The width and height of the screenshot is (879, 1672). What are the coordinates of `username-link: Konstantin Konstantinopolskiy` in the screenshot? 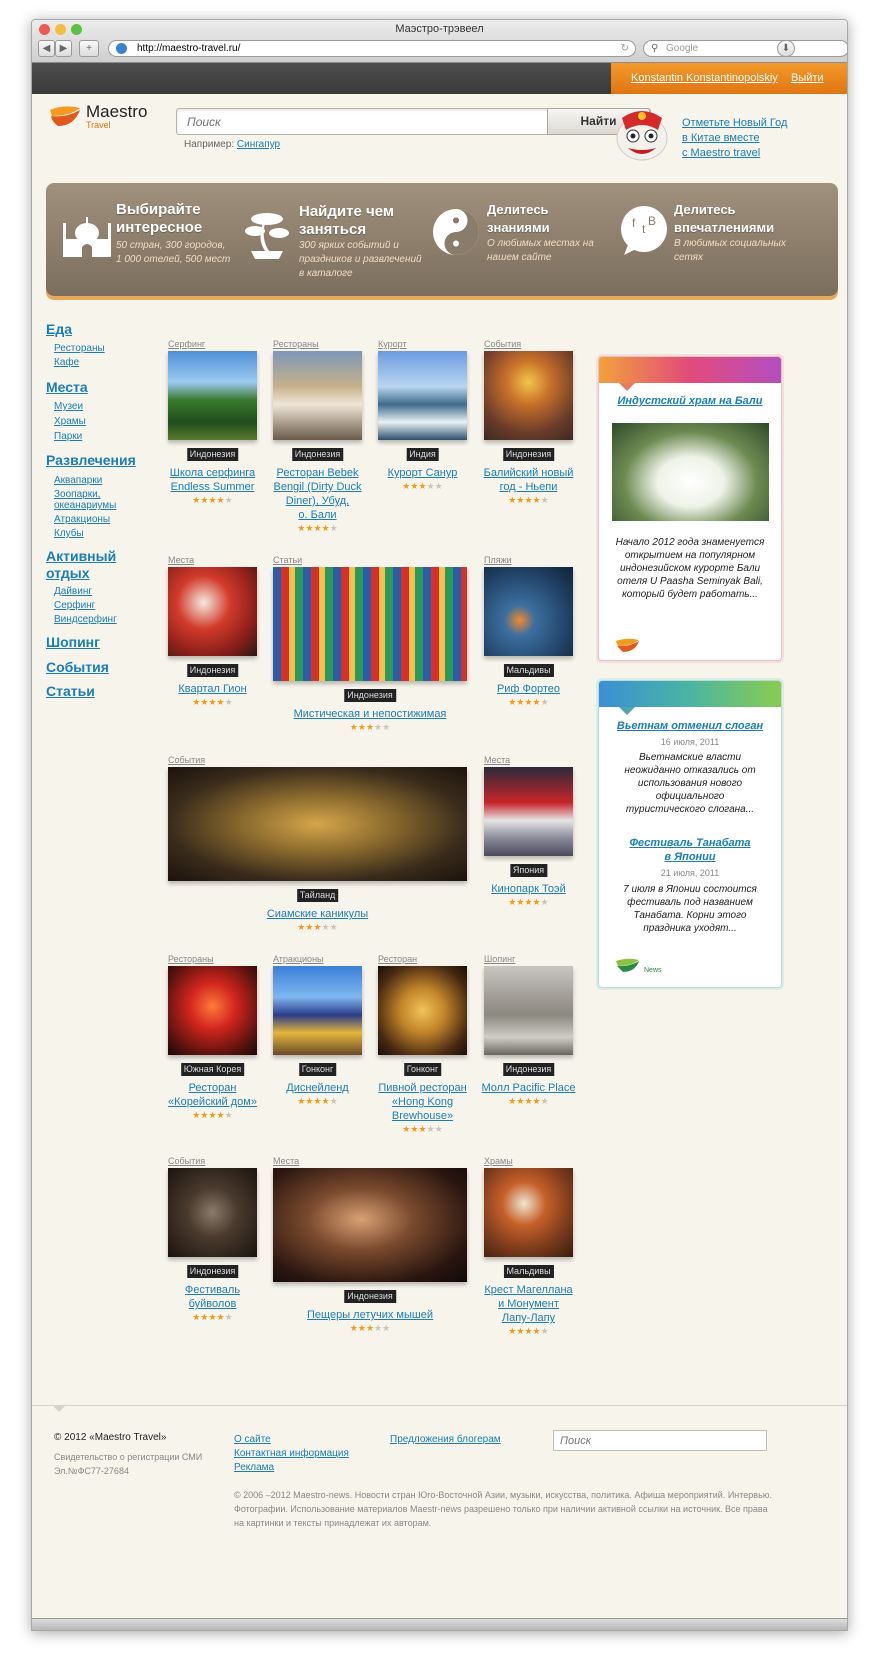 It's located at (704, 78).